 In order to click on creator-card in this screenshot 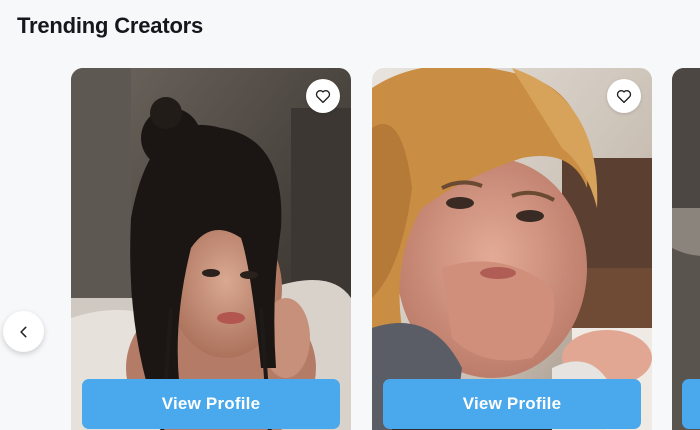, I will do `click(686, 249)`.